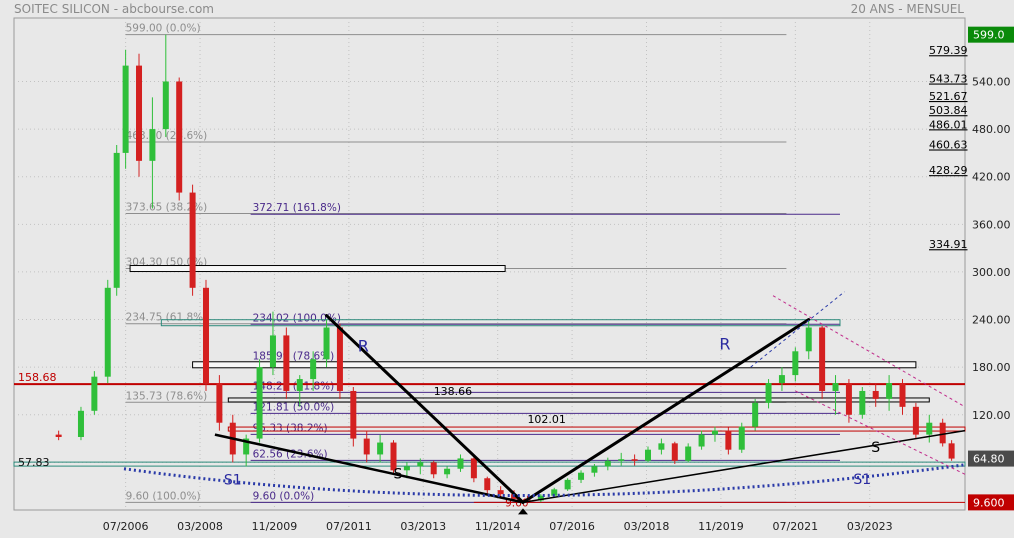 The width and height of the screenshot is (1014, 538). I want to click on y-tick-label: 120.00, so click(991, 415).